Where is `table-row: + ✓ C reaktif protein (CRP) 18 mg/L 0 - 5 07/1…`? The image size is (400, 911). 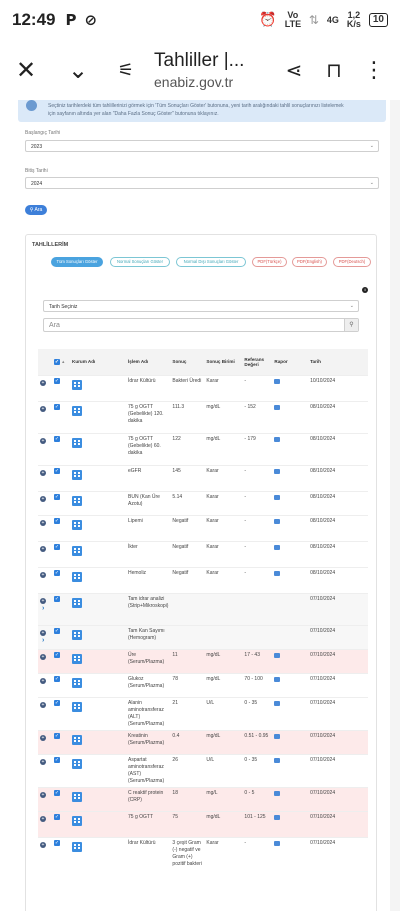 table-row: + ✓ C reaktif protein (CRP) 18 mg/L 0 - 5 07/1… is located at coordinates (203, 798).